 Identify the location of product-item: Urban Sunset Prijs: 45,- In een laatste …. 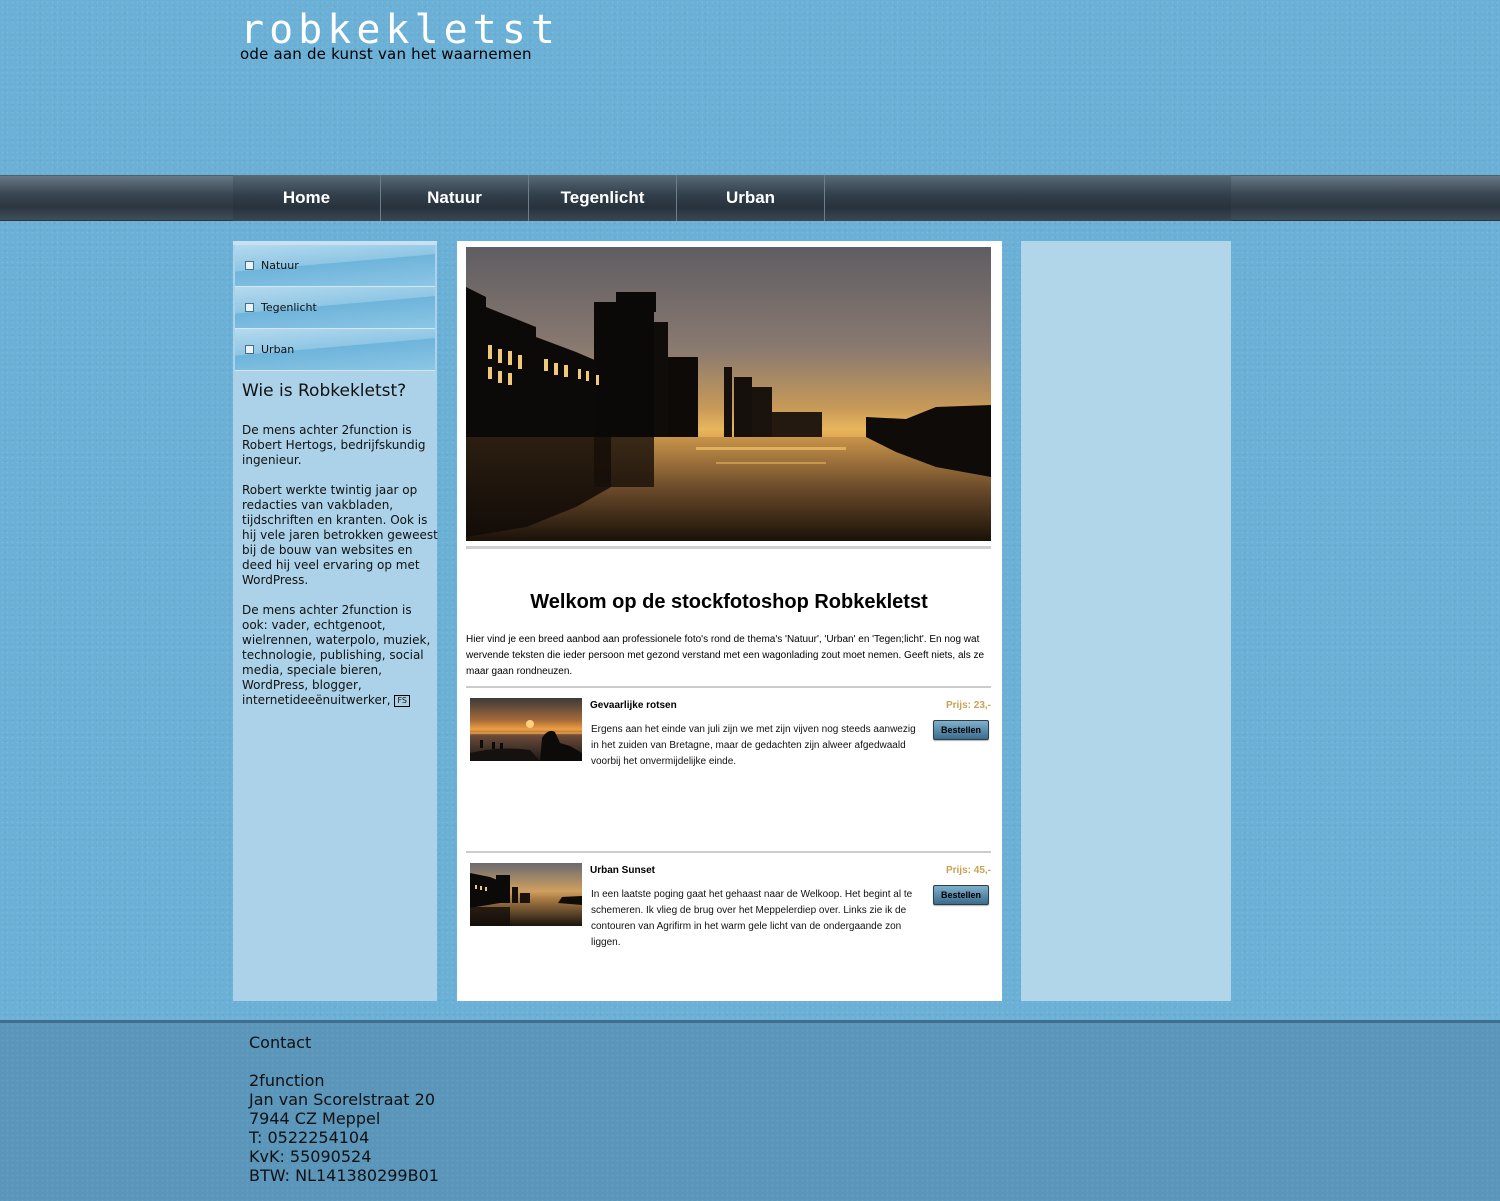
(728, 931).